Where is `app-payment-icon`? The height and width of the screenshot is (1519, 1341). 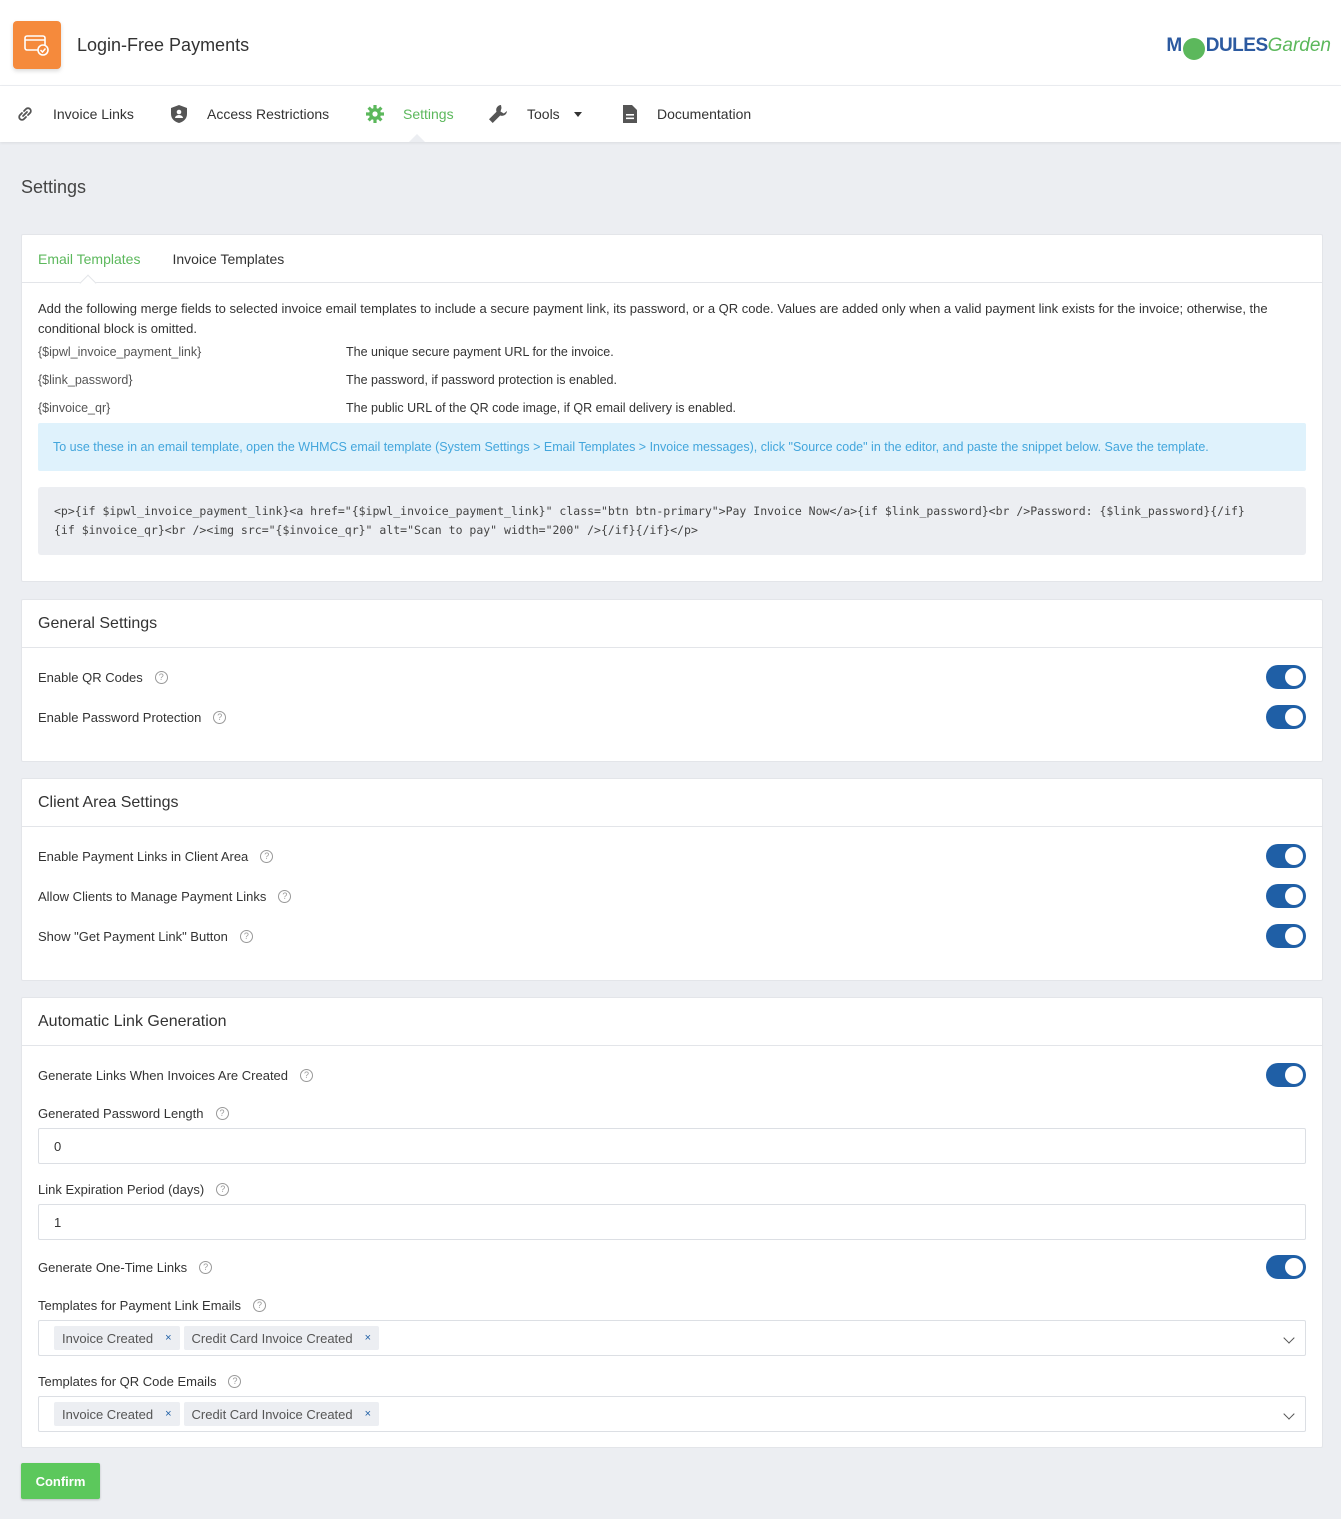 app-payment-icon is located at coordinates (37, 45).